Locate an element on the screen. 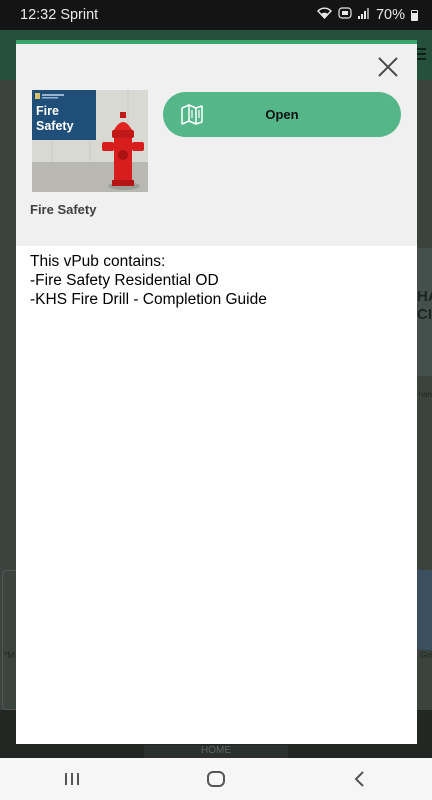 The height and width of the screenshot is (800, 432). home-icon is located at coordinates (216, 779).